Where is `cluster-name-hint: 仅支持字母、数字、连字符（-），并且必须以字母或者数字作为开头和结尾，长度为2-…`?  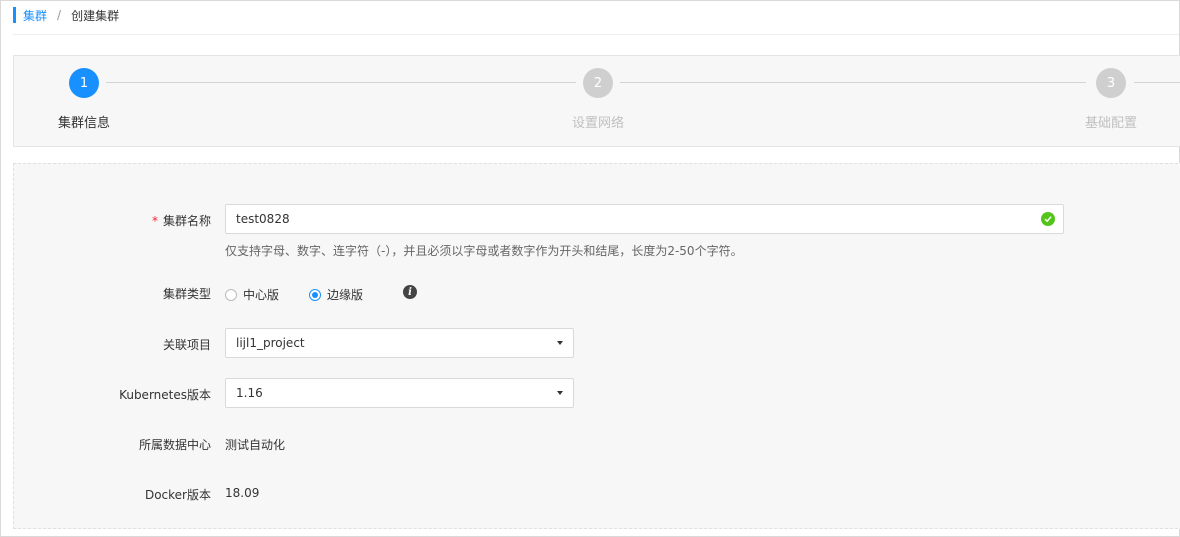
cluster-name-hint: 仅支持字母、数字、连字符（-），并且必须以字母或者数字作为开头和结尾，长度为2-… is located at coordinates (484, 251).